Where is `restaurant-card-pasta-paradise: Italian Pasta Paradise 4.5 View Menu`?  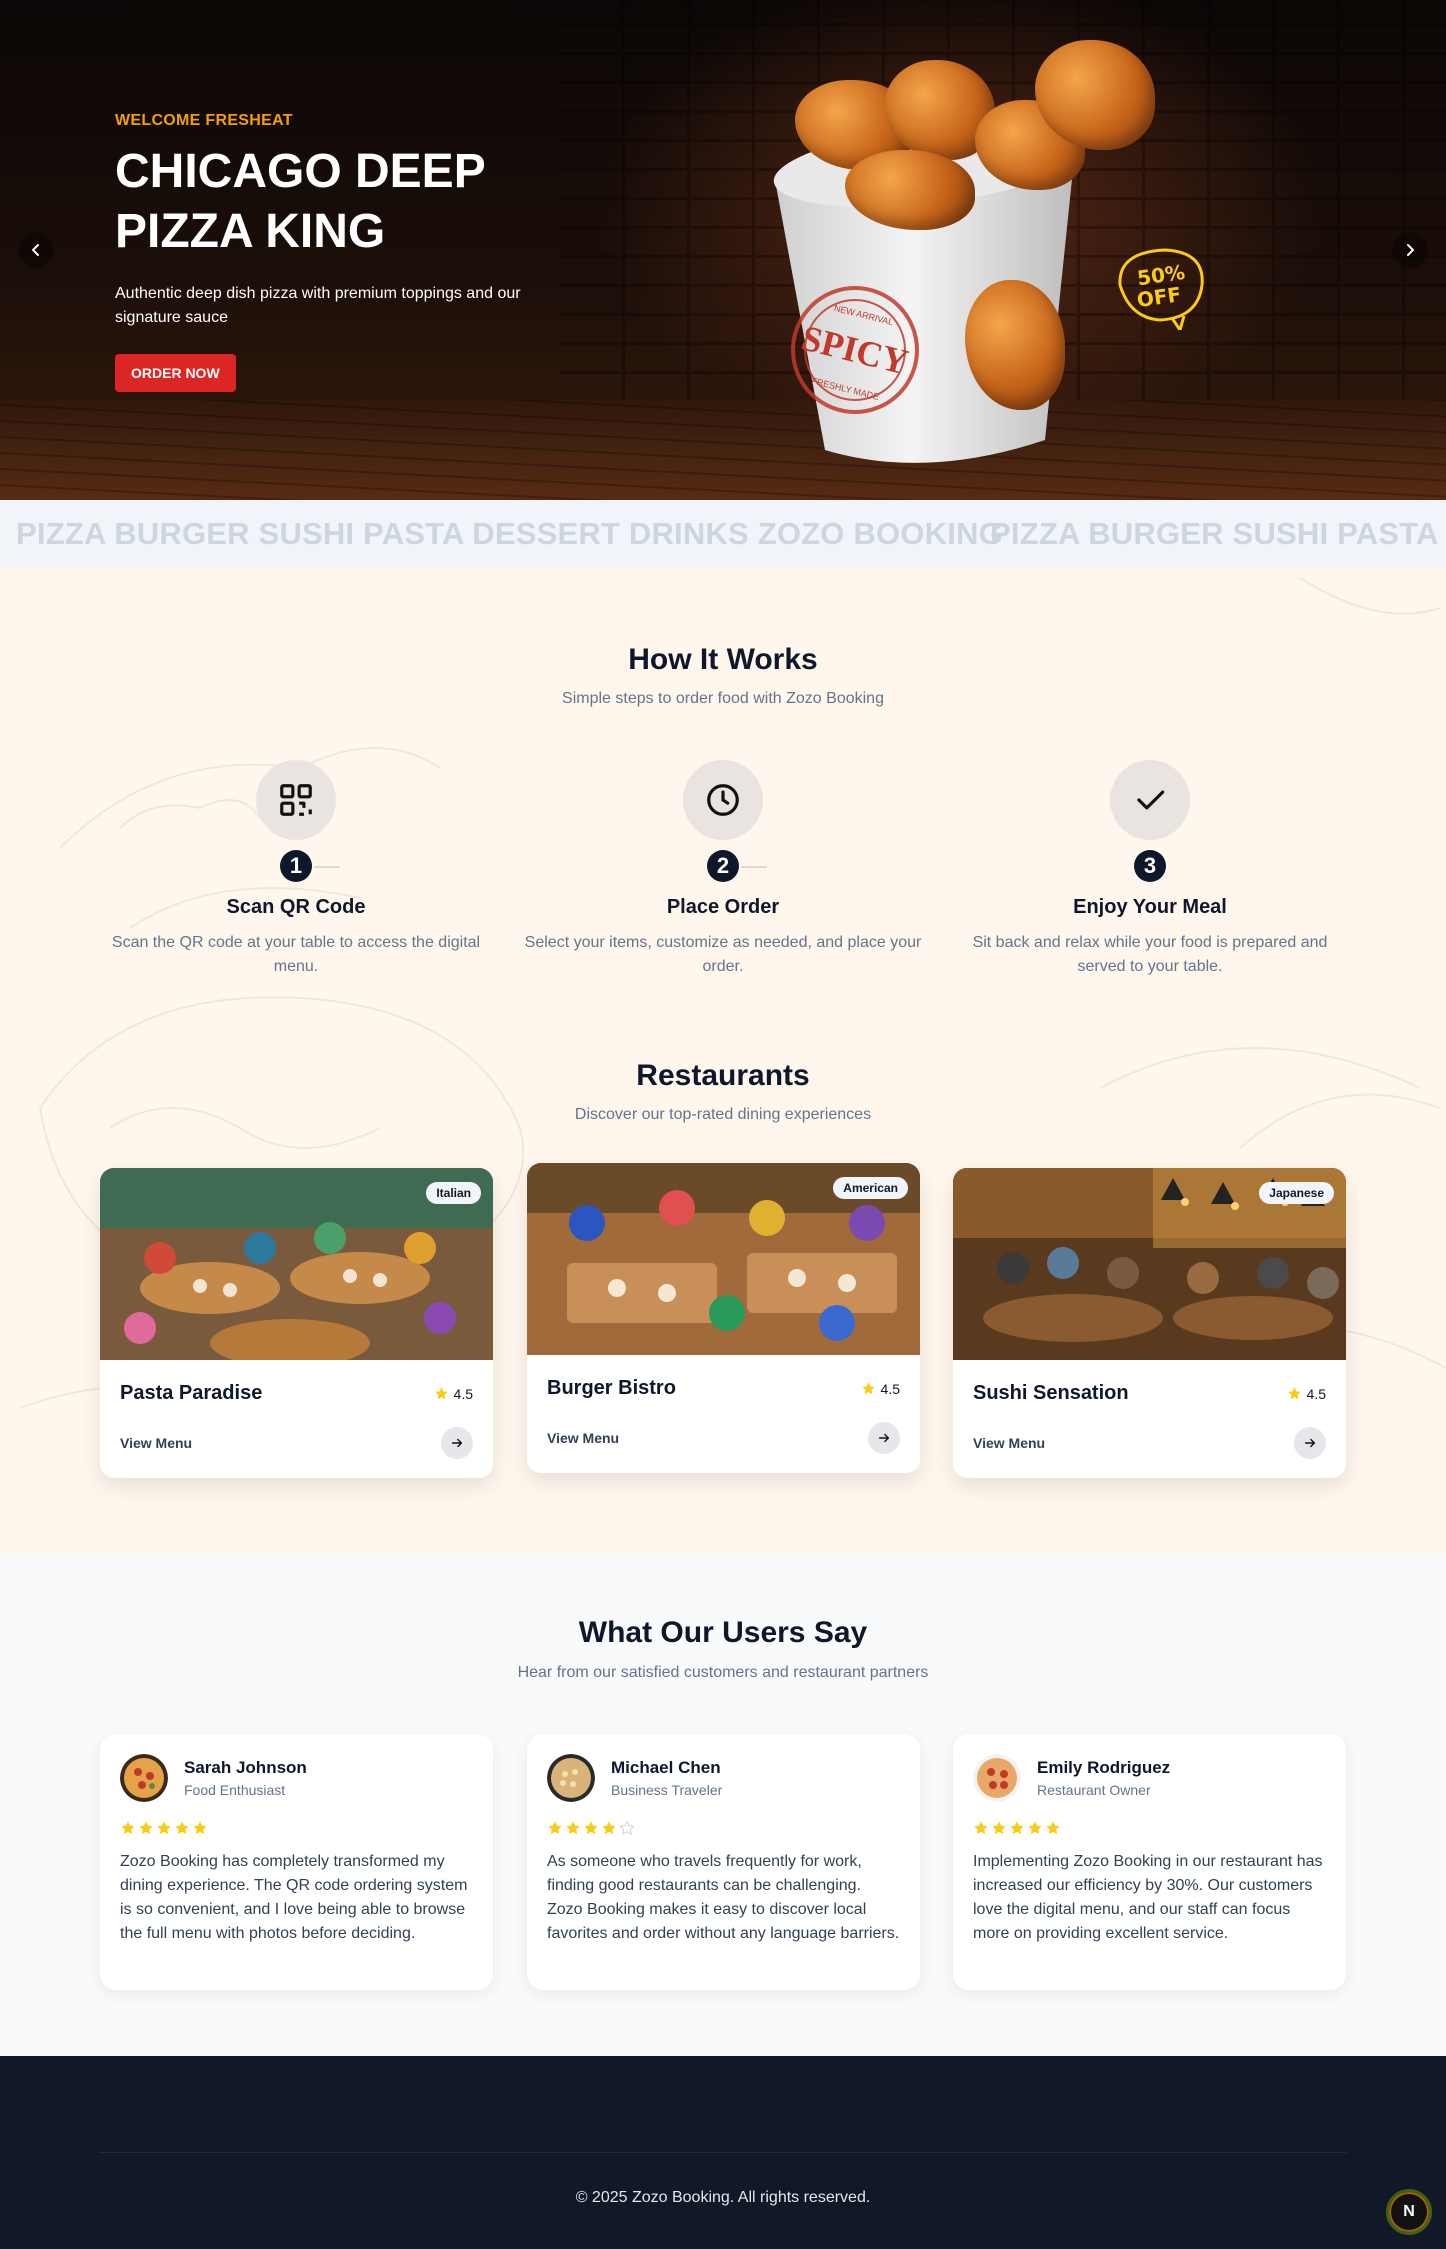
restaurant-card-pasta-paradise: Italian Pasta Paradise 4.5 View Menu is located at coordinates (296, 1323).